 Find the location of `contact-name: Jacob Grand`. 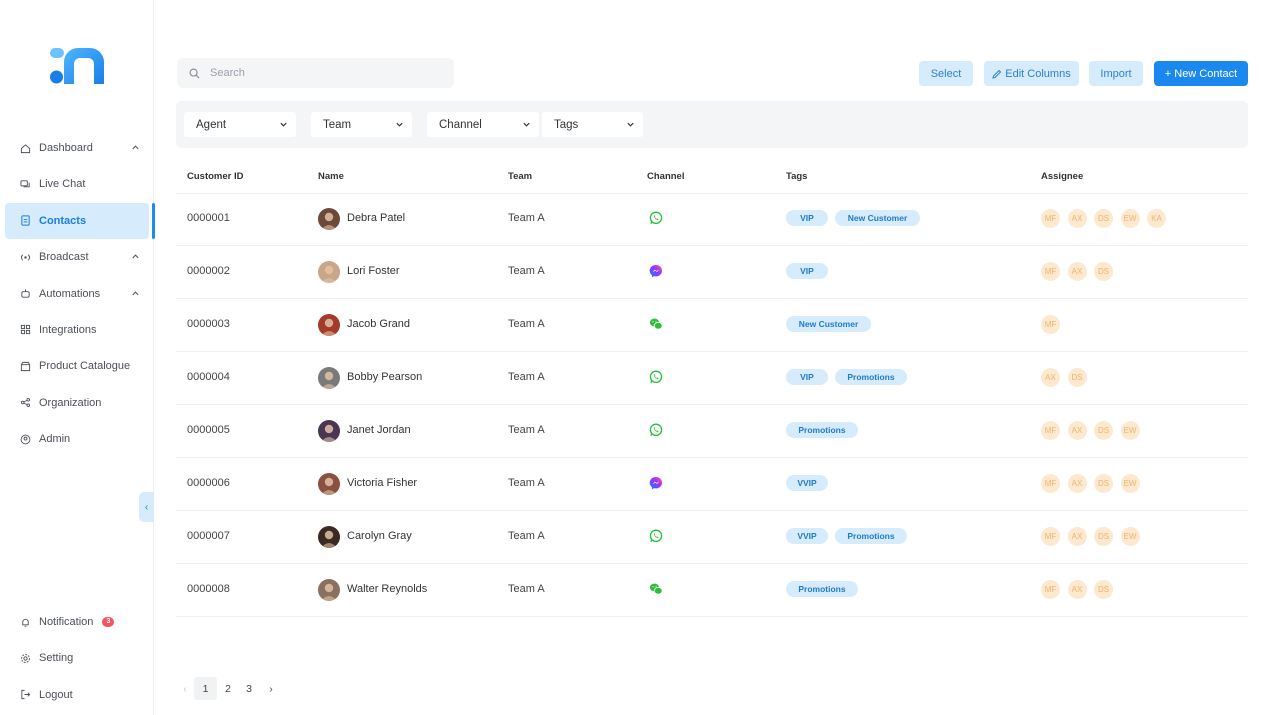

contact-name: Jacob Grand is located at coordinates (378, 324).